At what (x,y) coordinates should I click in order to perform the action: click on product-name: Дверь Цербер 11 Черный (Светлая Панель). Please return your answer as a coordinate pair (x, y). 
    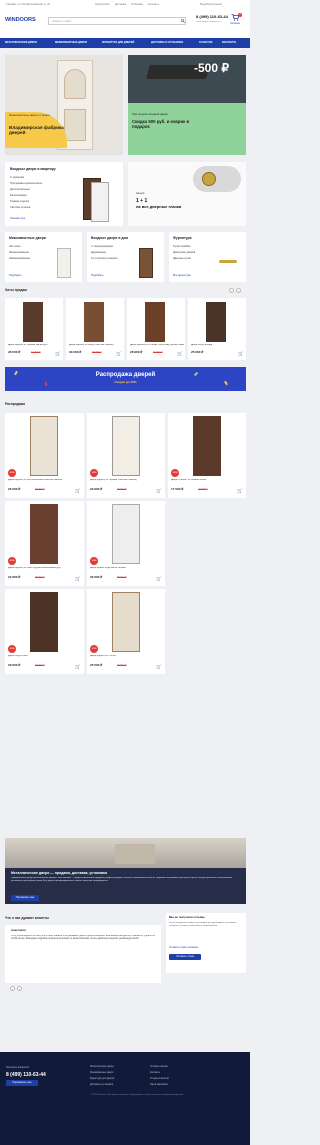
    Looking at the image, I should click on (127, 480).